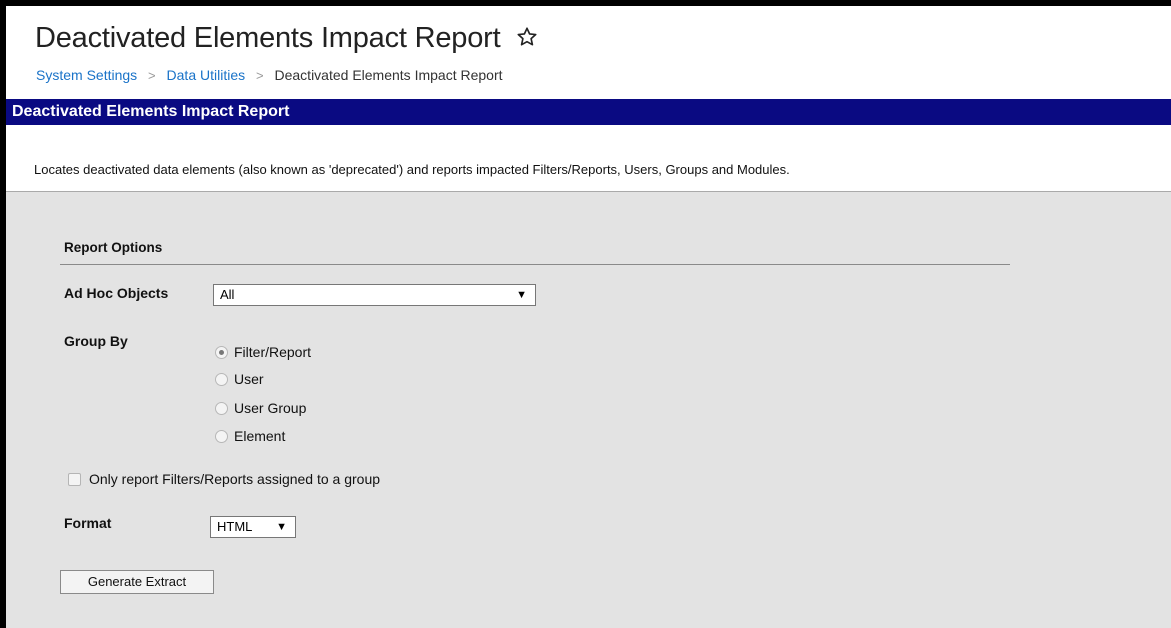  I want to click on ad-hoc-objects-select: All ▼, so click(374, 295).